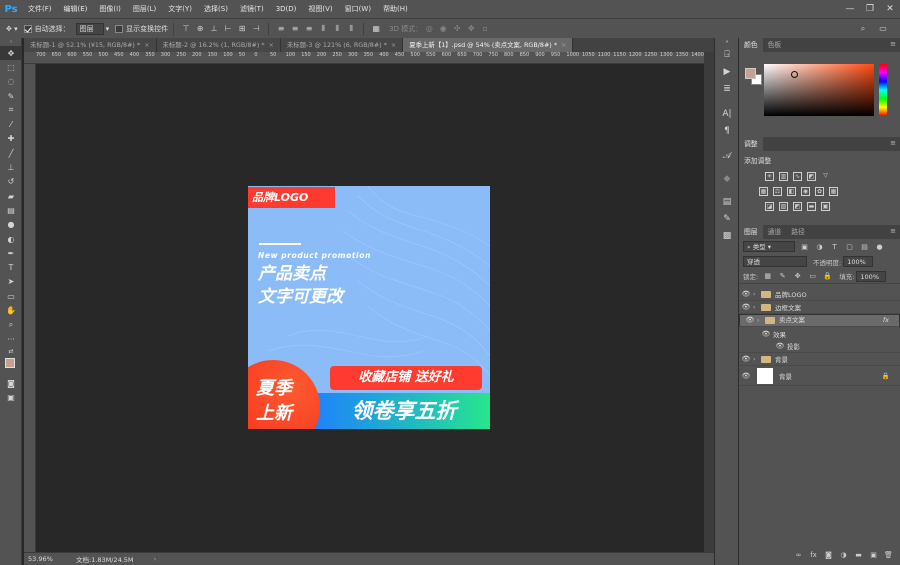 Image resolution: width=900 pixels, height=565 pixels. I want to click on layer-row-selling-text: 👁 › 卖点文案 fx, so click(819, 320).